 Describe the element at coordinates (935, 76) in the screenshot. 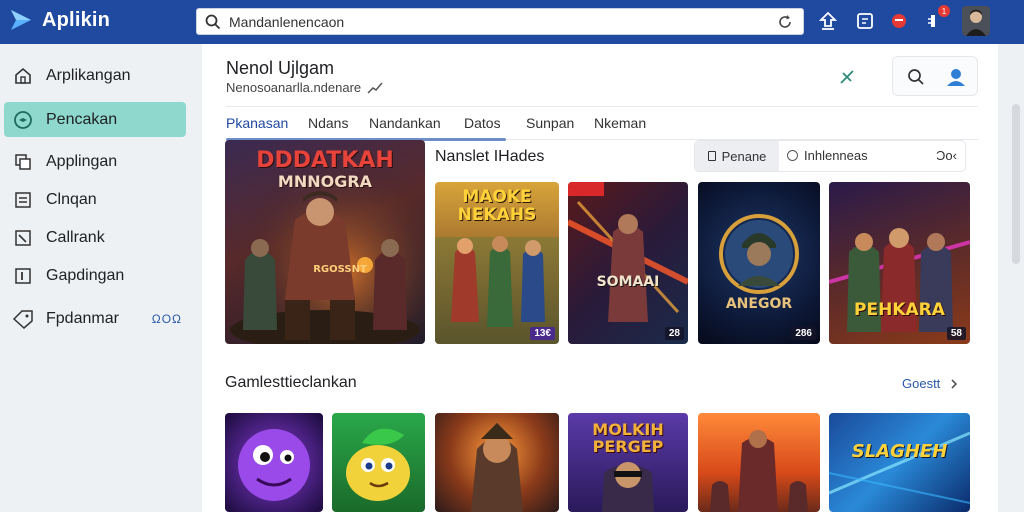

I see `header-tools` at that location.